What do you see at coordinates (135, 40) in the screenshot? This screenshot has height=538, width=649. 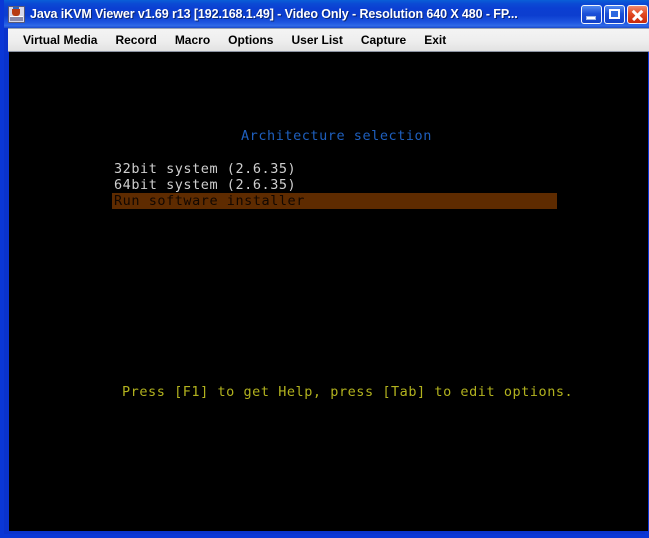 I see `menu-record: Record` at bounding box center [135, 40].